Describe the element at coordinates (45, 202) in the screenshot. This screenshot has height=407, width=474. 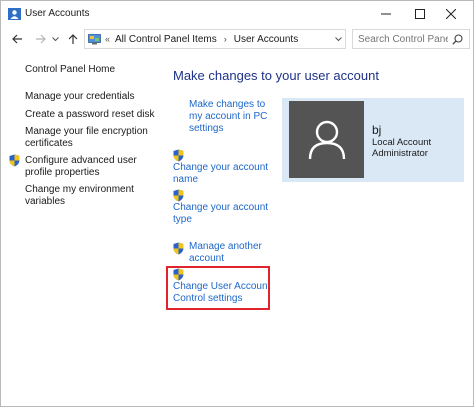
I see `sidebar-item-environment-variables-line2: variables` at that location.